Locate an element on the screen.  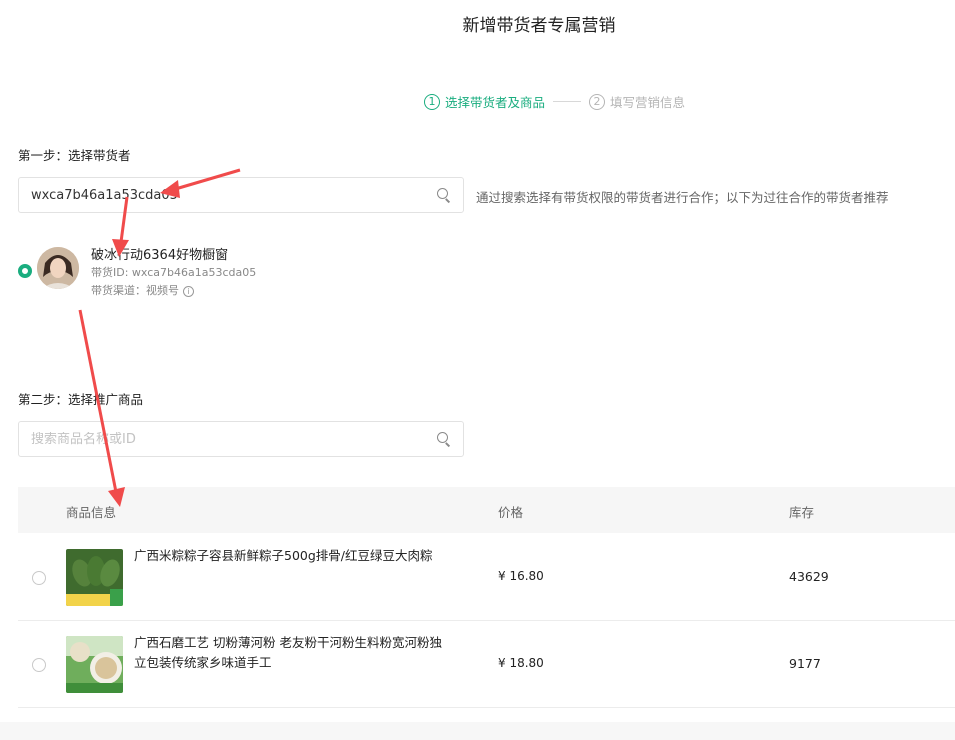
product-search-box is located at coordinates (241, 439).